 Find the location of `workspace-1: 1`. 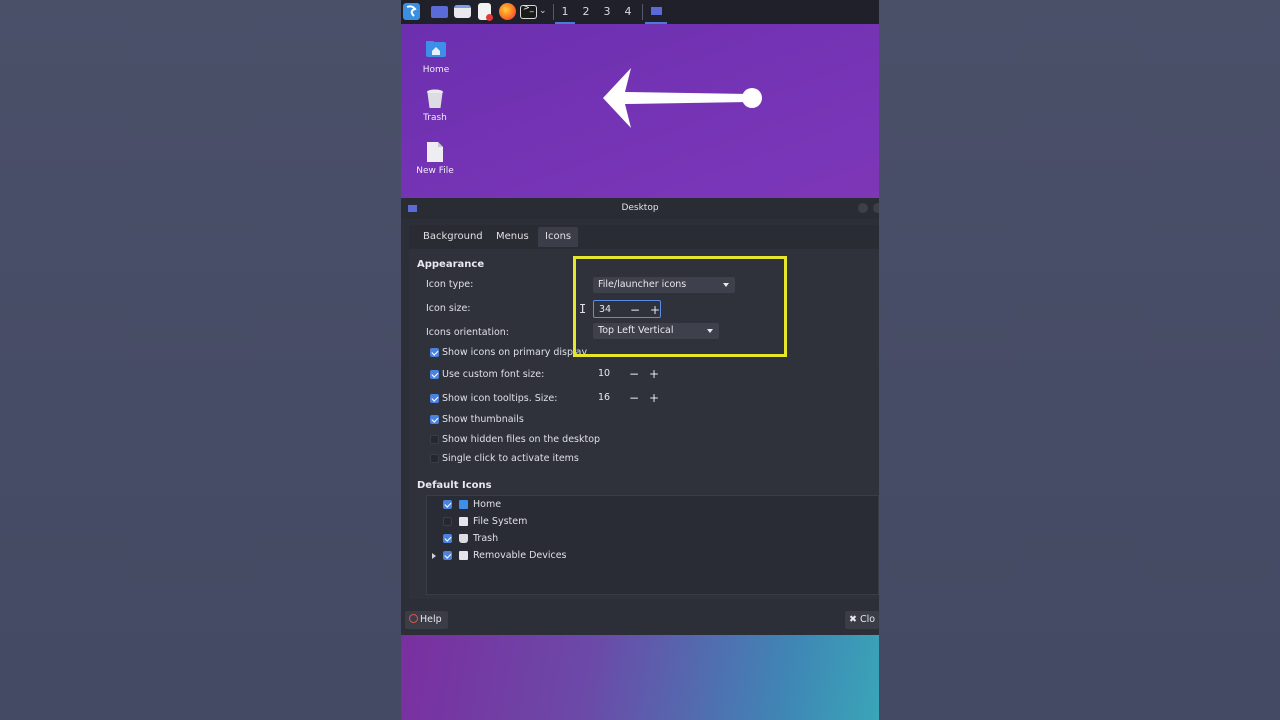

workspace-1: 1 is located at coordinates (565, 12).